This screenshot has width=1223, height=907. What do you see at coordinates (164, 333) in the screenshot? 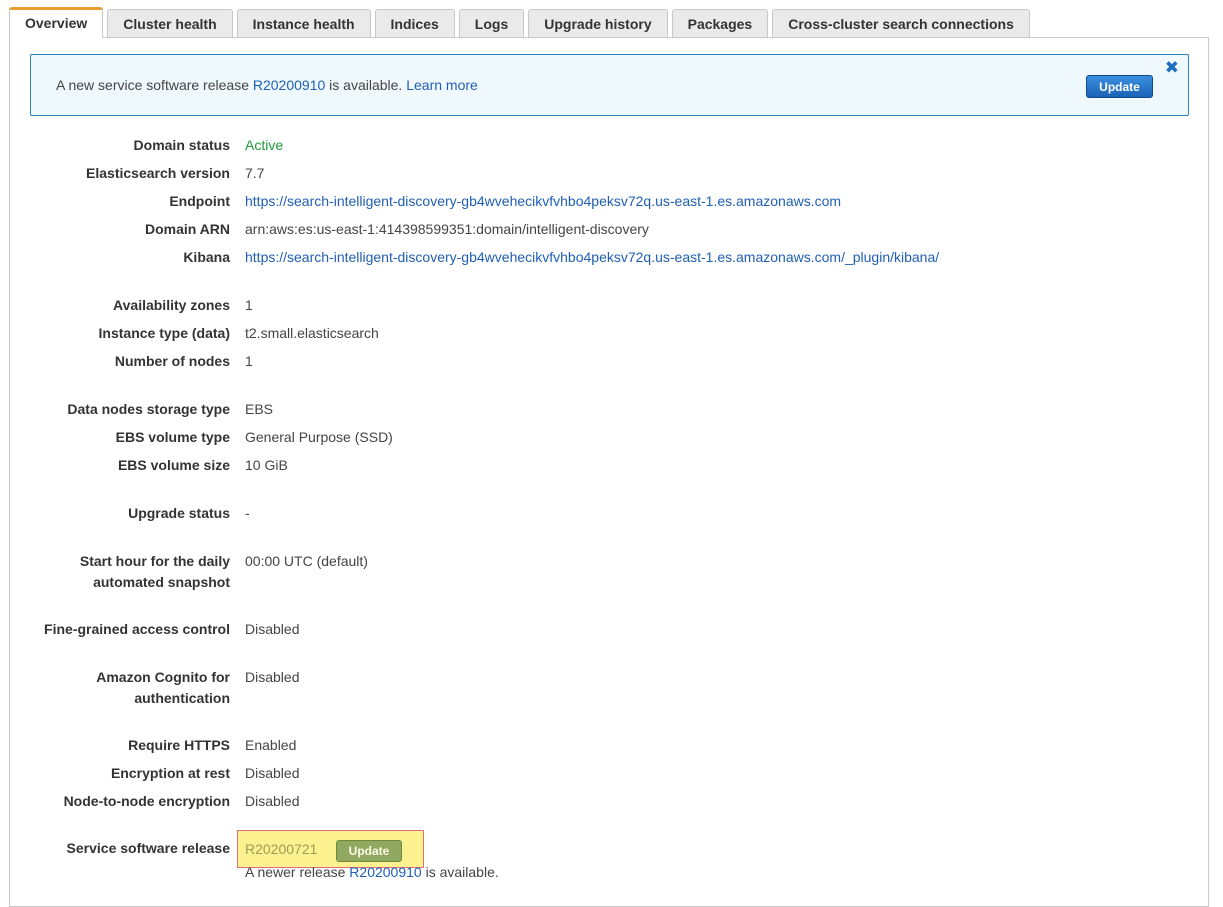
I see `instance-type-label: Instance type (data)` at bounding box center [164, 333].